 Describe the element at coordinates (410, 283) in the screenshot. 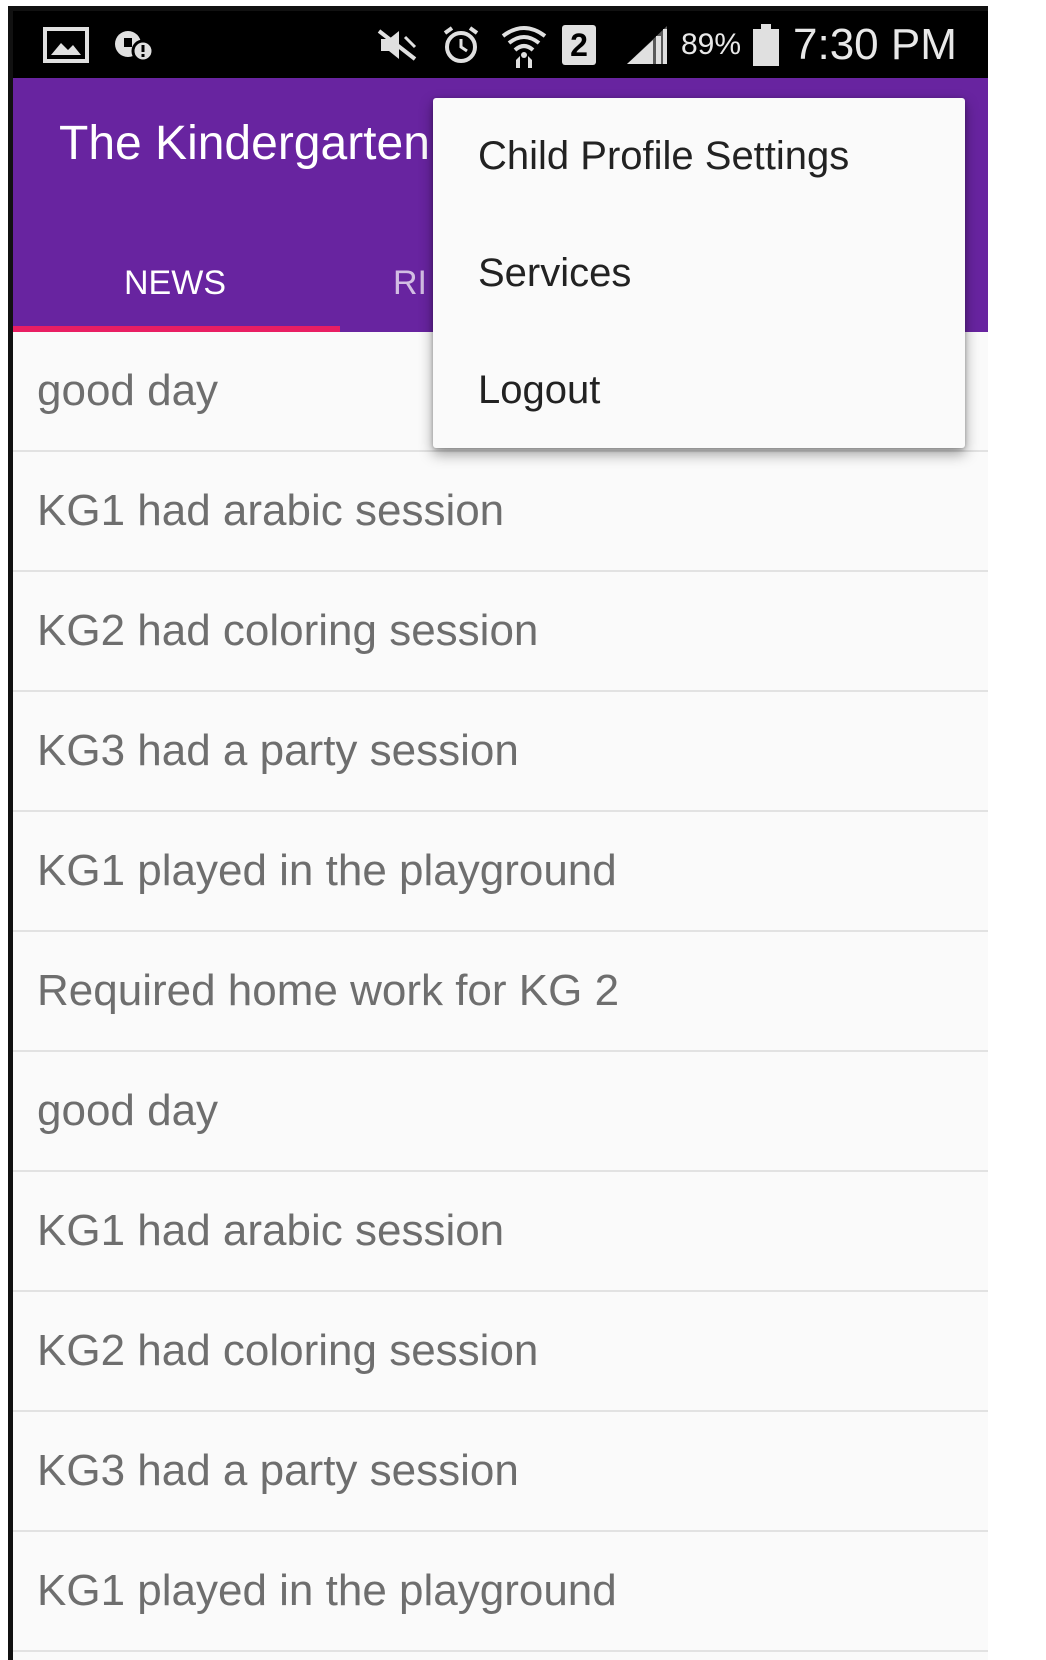

I see `tab-second: RI` at that location.